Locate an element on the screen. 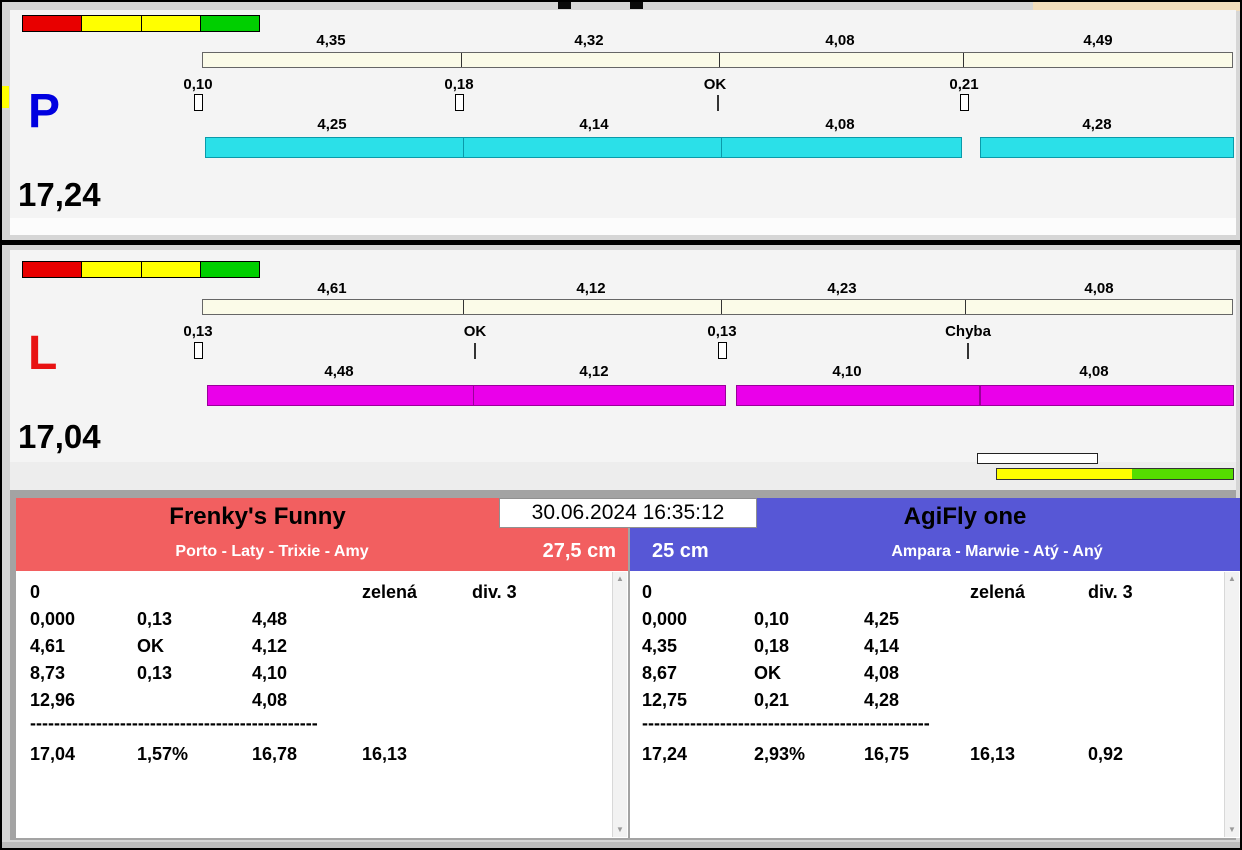 This screenshot has width=1242, height=850. result-cell: 4,14 is located at coordinates (882, 646).